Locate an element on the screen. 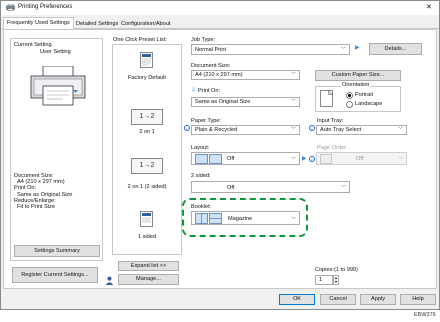 The image size is (440, 322). orientation-label: Orientation is located at coordinates (356, 85).